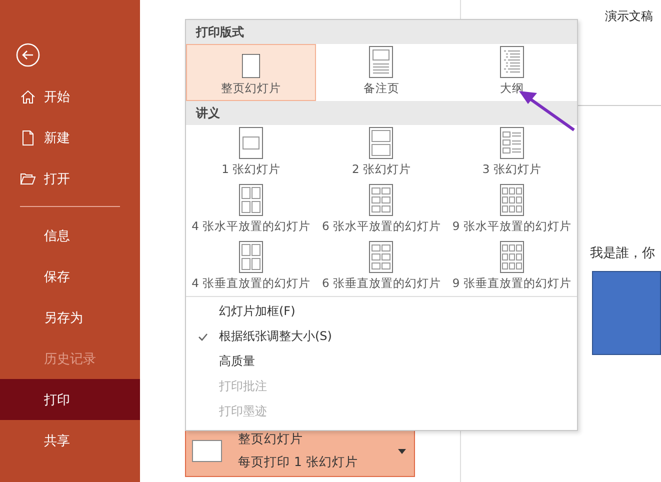  Describe the element at coordinates (251, 72) in the screenshot. I see `layout-option: 整页幻灯片` at that location.